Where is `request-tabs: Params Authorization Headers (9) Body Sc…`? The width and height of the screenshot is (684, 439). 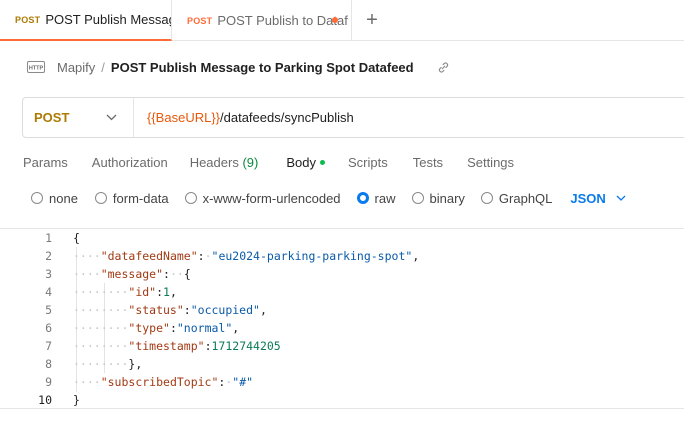
request-tabs: Params Authorization Headers (9) Body Sc… is located at coordinates (268, 162).